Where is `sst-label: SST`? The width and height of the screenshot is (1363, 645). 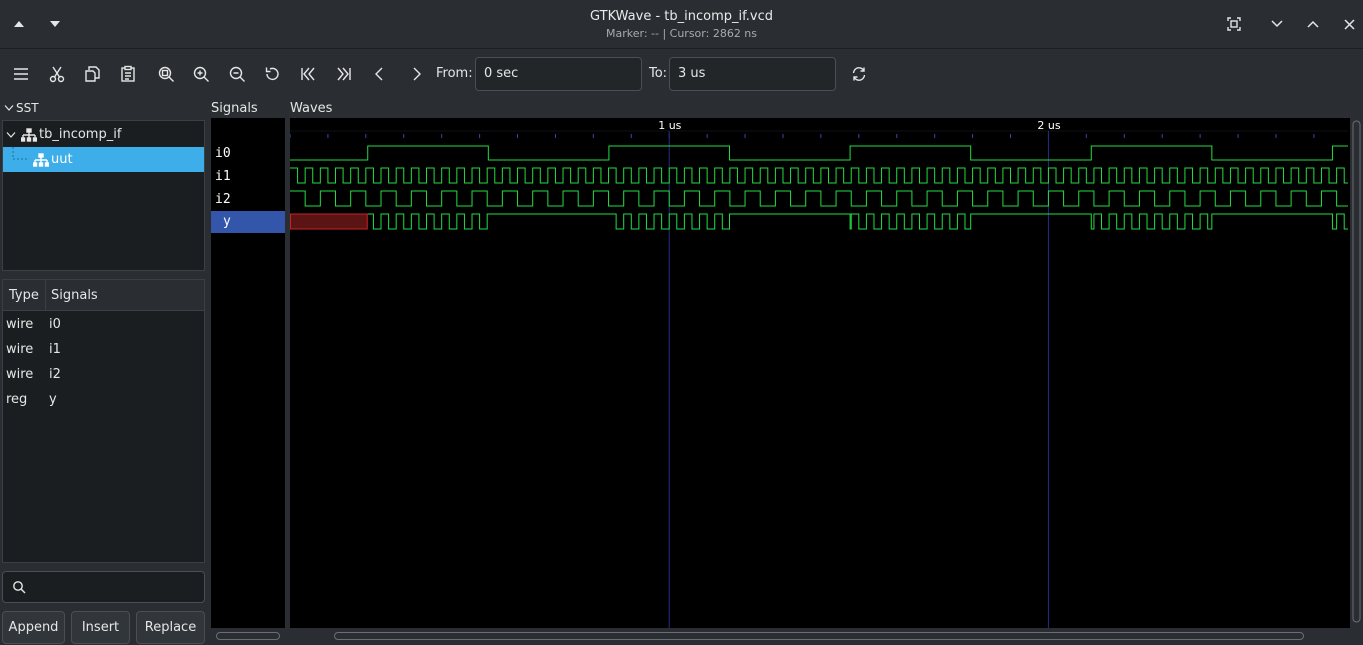
sst-label: SST is located at coordinates (27, 108).